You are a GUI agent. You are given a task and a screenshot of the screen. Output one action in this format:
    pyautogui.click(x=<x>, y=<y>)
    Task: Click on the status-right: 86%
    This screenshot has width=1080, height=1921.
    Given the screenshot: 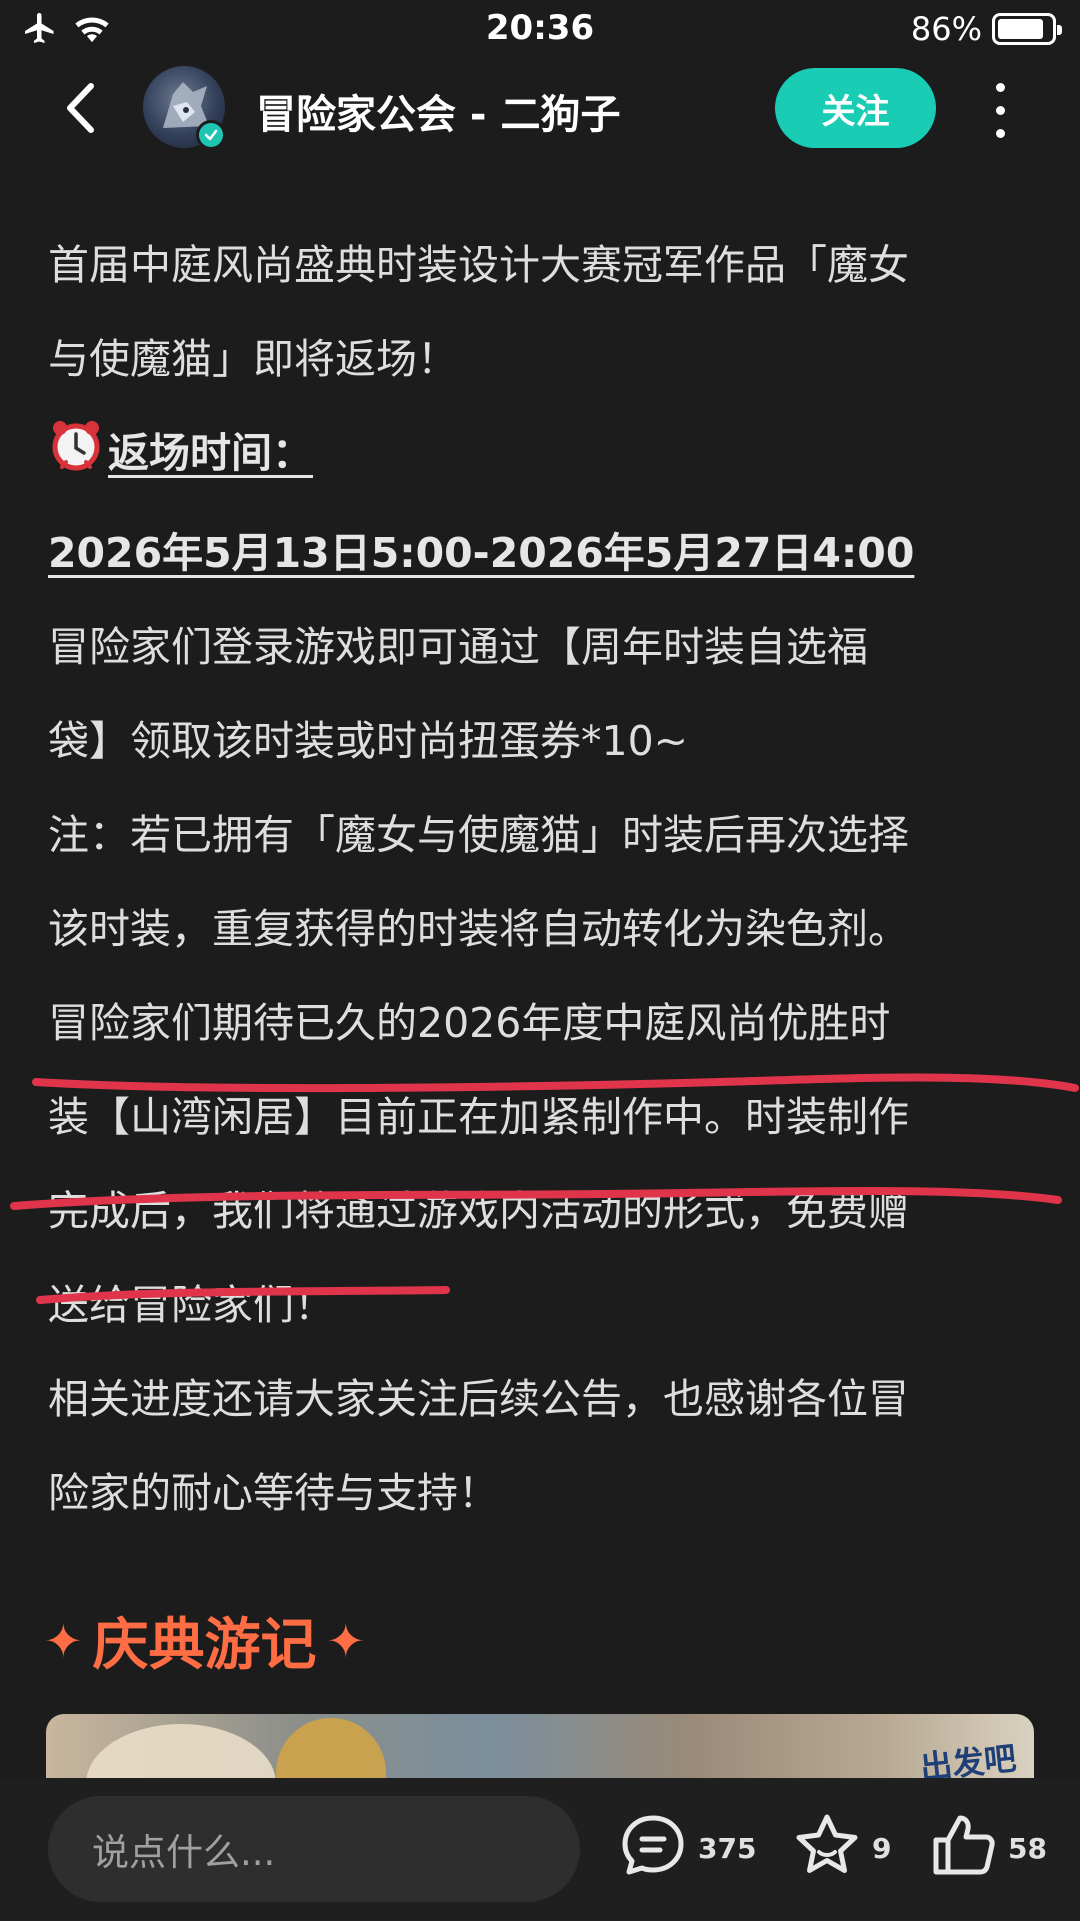 What is the action you would take?
    pyautogui.click(x=986, y=29)
    